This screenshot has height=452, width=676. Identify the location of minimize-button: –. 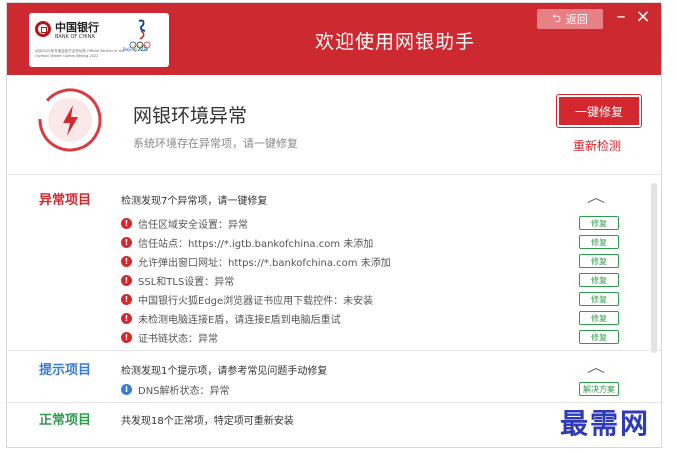
(621, 17).